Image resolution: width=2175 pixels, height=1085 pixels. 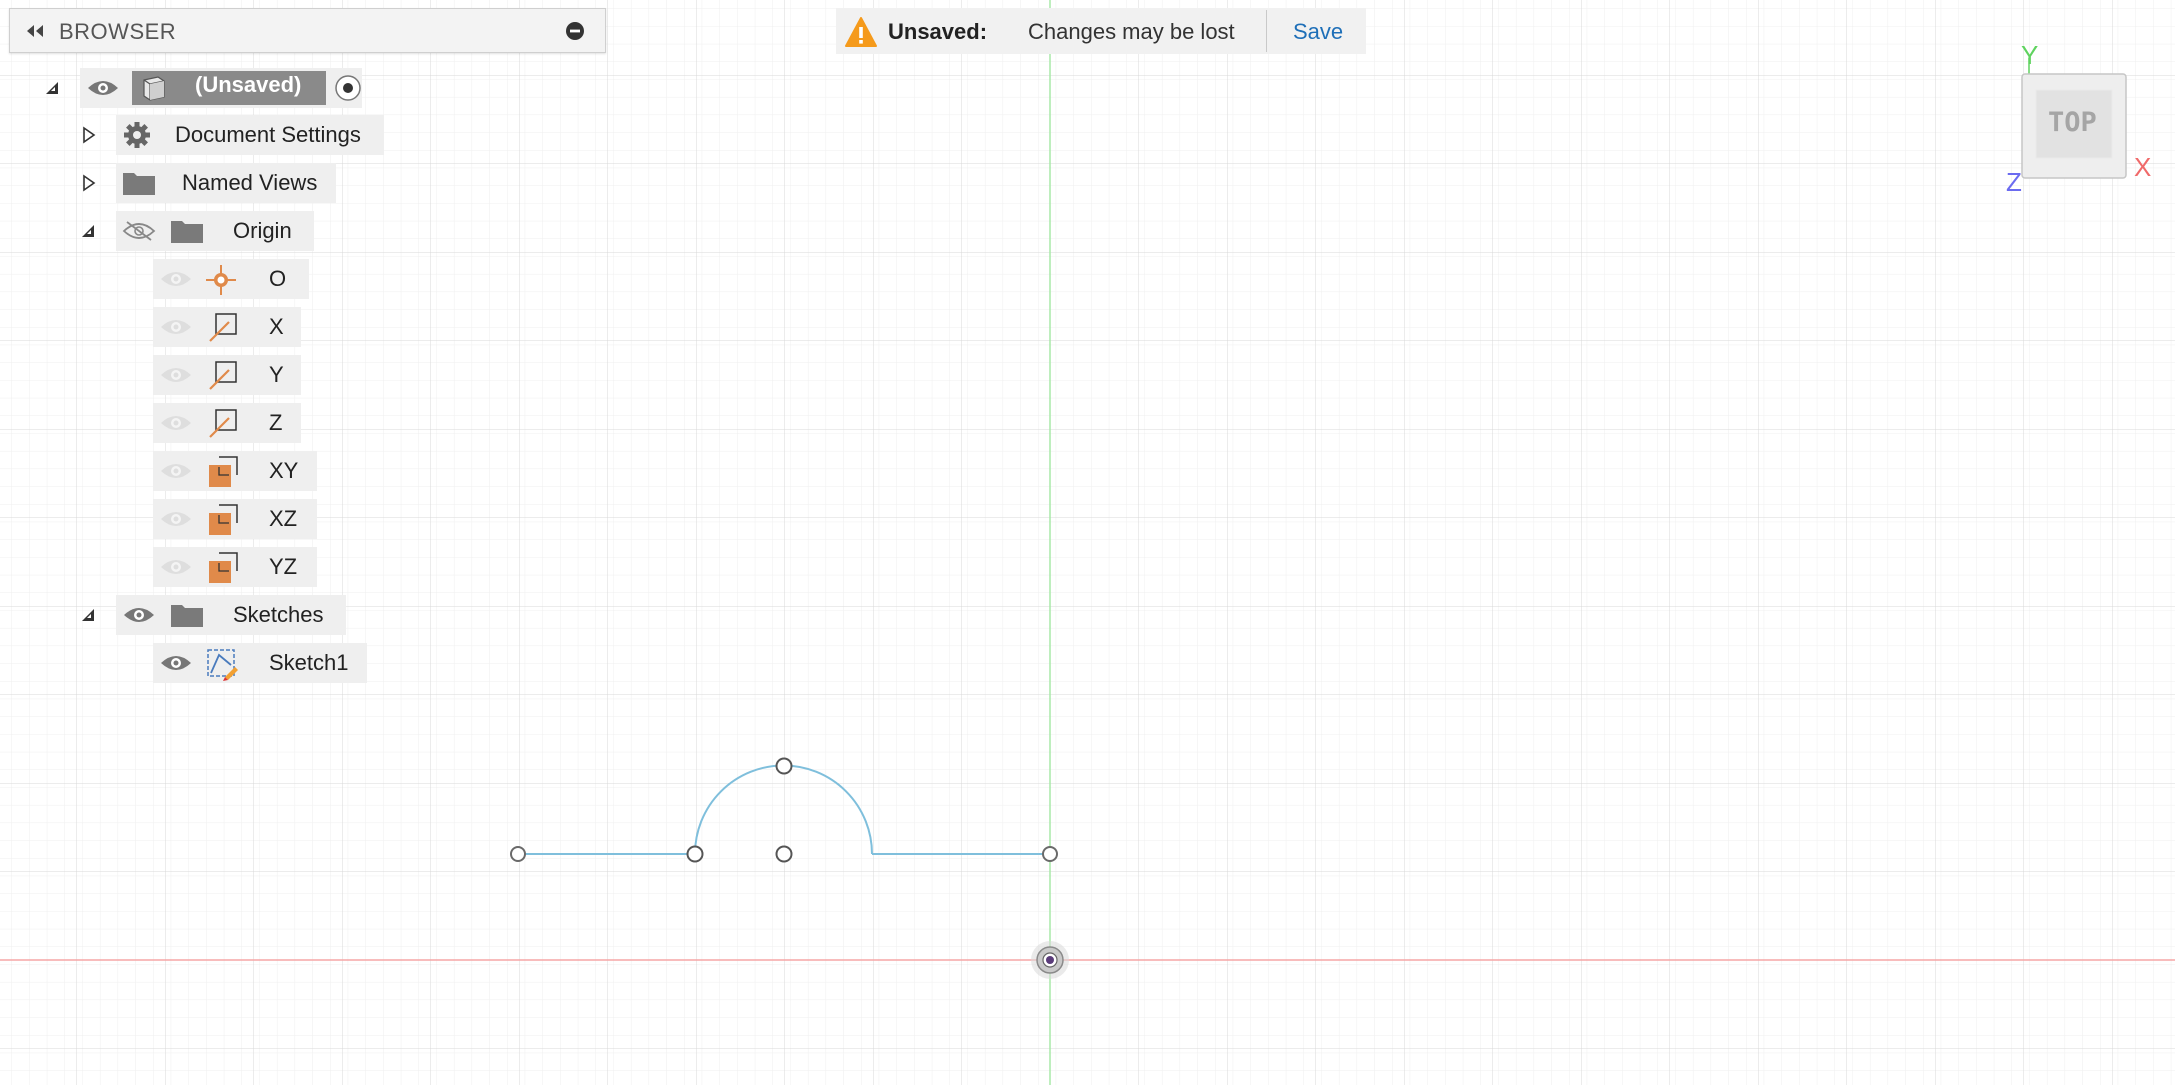 What do you see at coordinates (278, 614) in the screenshot?
I see `sketches-label: Sketches` at bounding box center [278, 614].